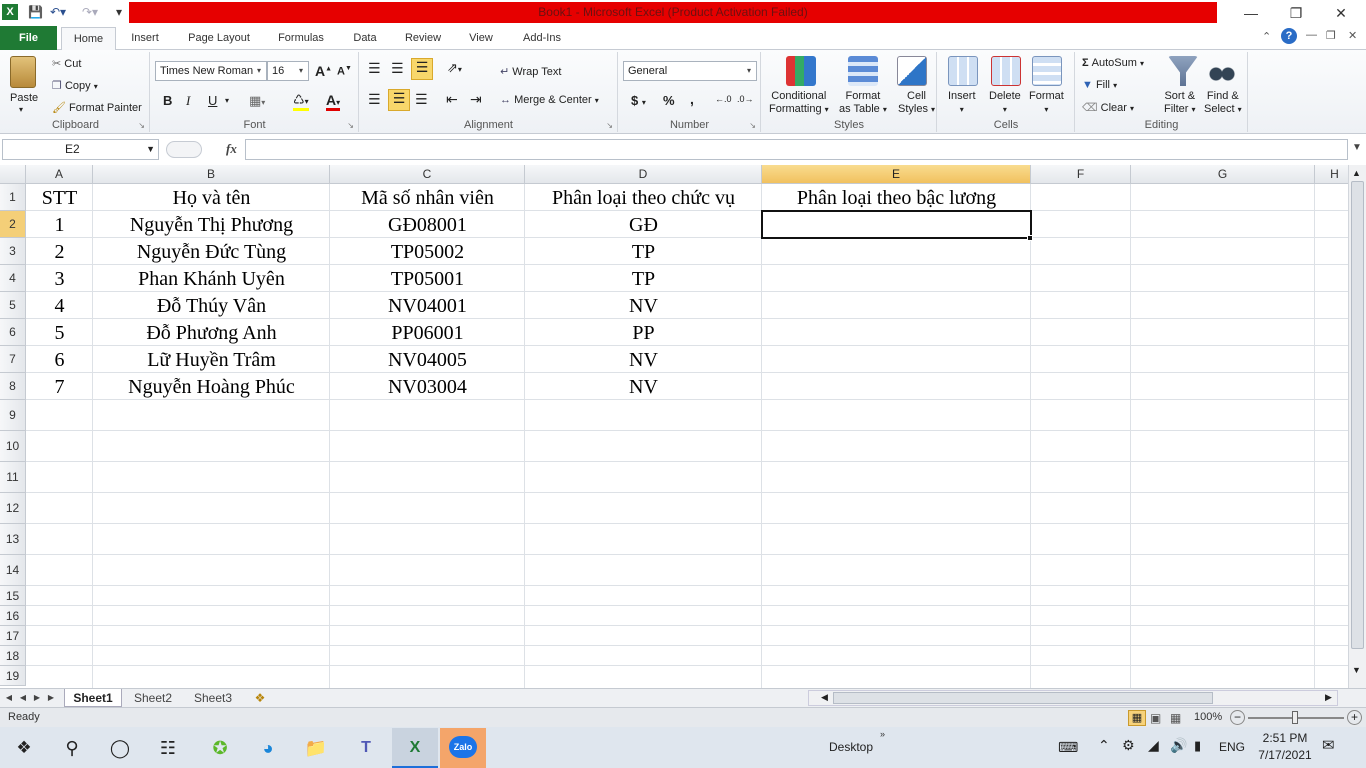 Image resolution: width=1366 pixels, height=768 pixels. What do you see at coordinates (1005, 103) in the screenshot?
I see `delete-cells-button: Delete ▾` at bounding box center [1005, 103].